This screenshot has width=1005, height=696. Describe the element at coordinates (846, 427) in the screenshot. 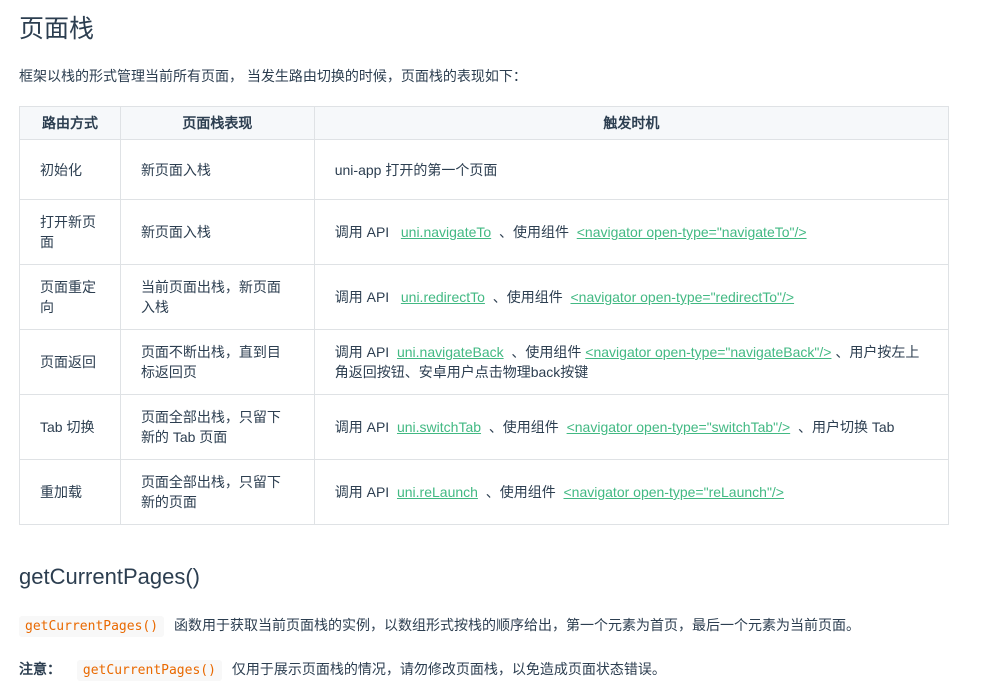

I see `trigger-suffix: 、用户切换 Tab` at that location.